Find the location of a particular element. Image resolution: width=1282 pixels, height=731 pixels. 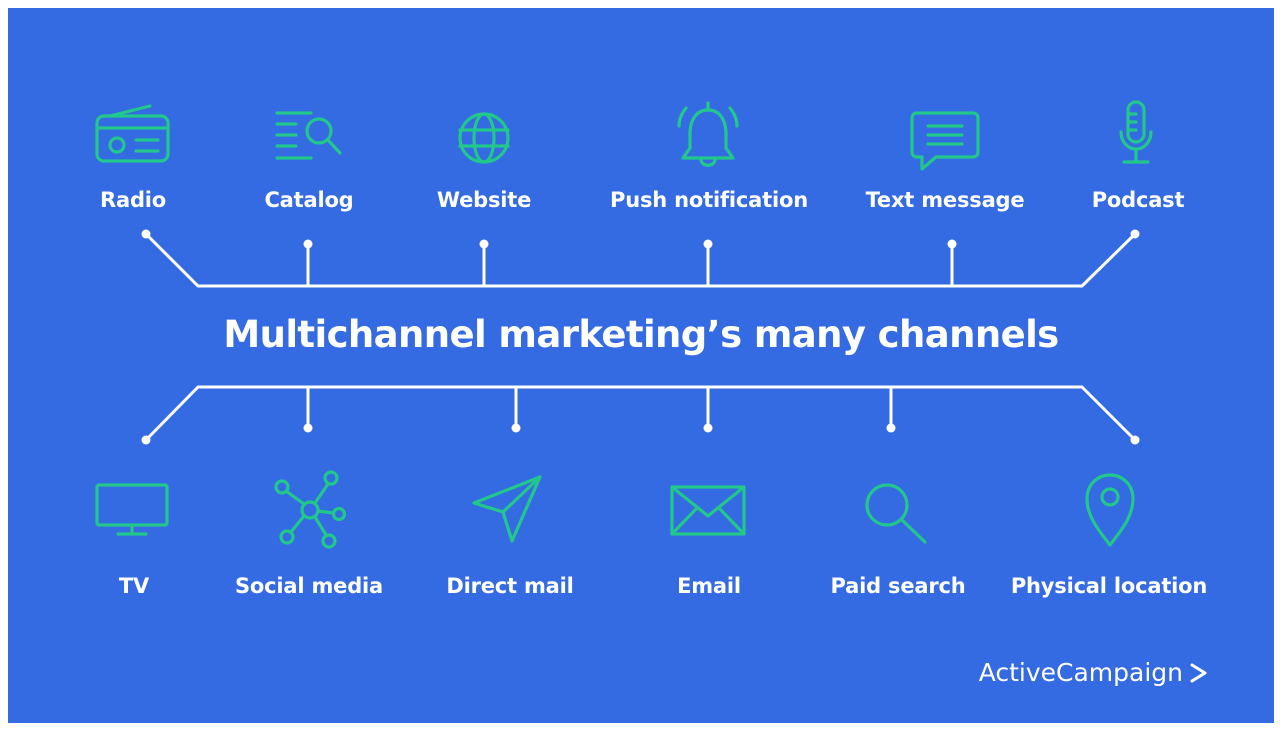

bottom-main-line is located at coordinates (640, 413).